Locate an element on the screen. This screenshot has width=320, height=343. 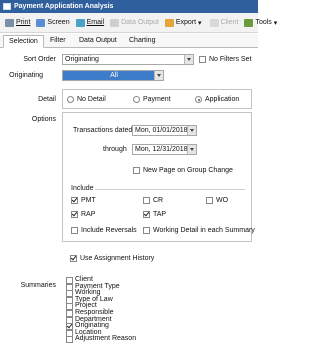
transactions-dated-label: Transactions dated is located at coordinates (103, 130).